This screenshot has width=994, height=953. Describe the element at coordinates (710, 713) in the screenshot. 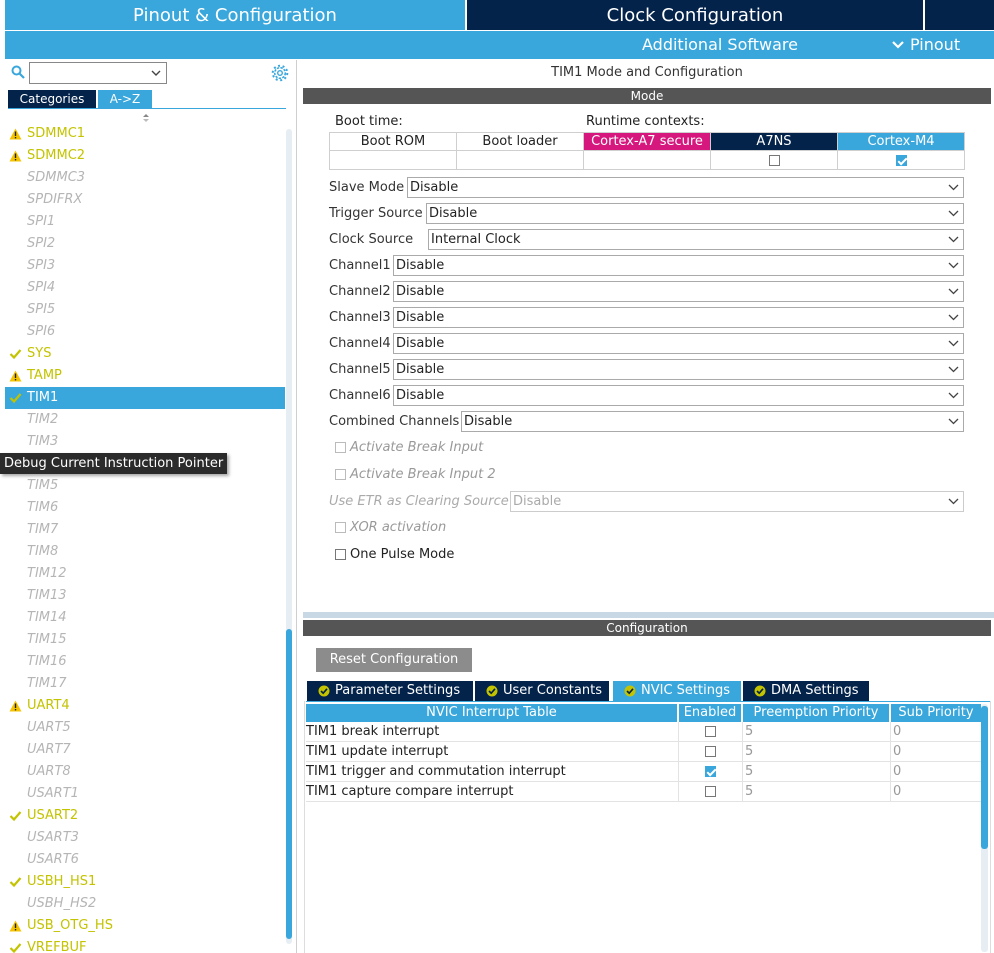

I see `col-header-enabled: Enabled` at that location.